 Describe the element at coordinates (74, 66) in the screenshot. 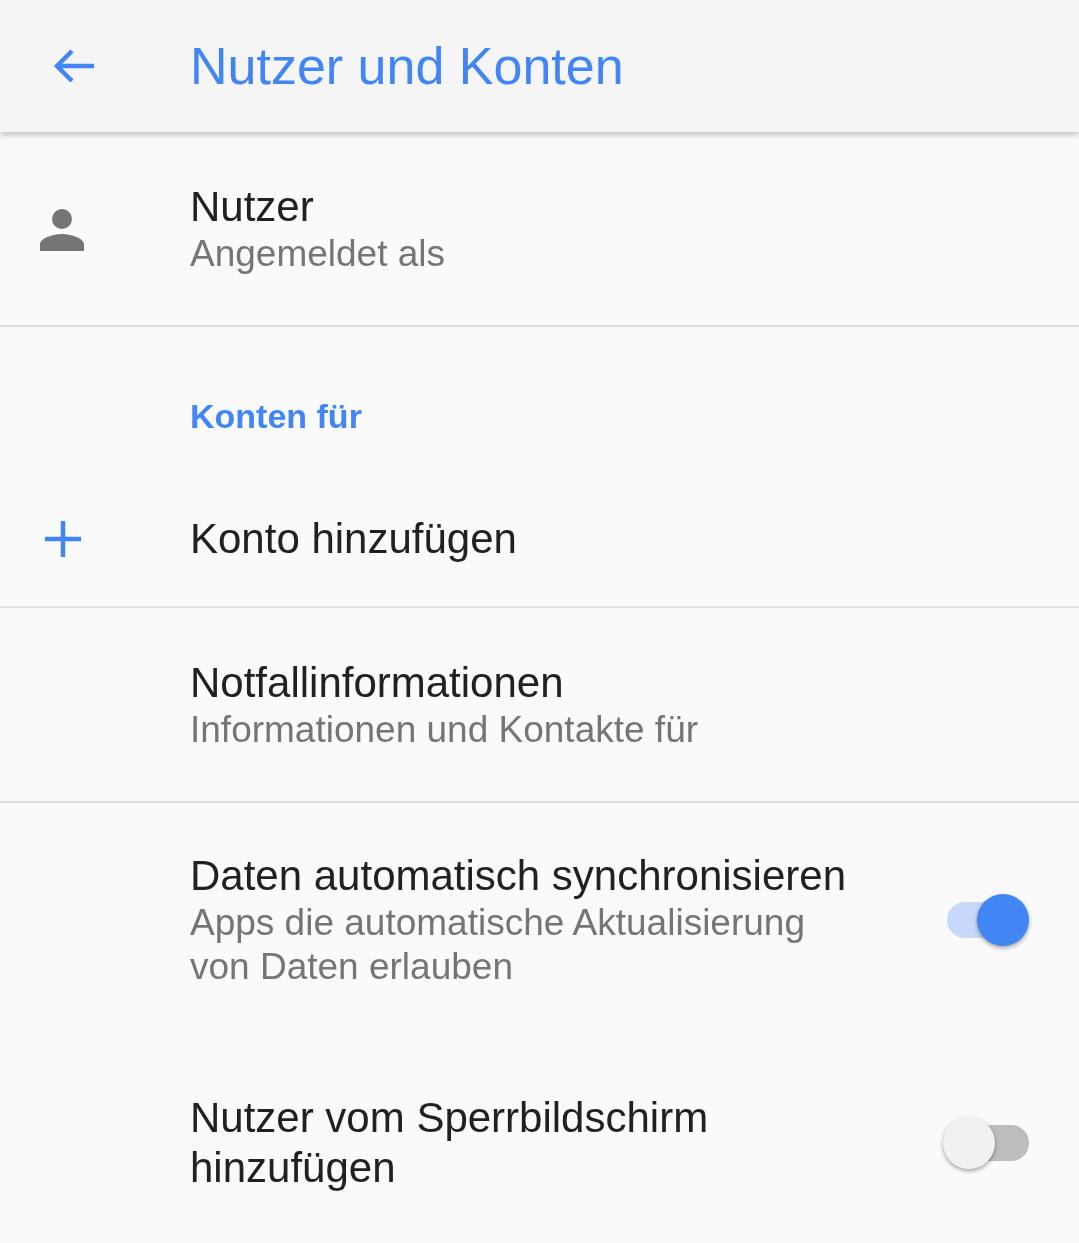

I see `back-arrow-icon` at that location.